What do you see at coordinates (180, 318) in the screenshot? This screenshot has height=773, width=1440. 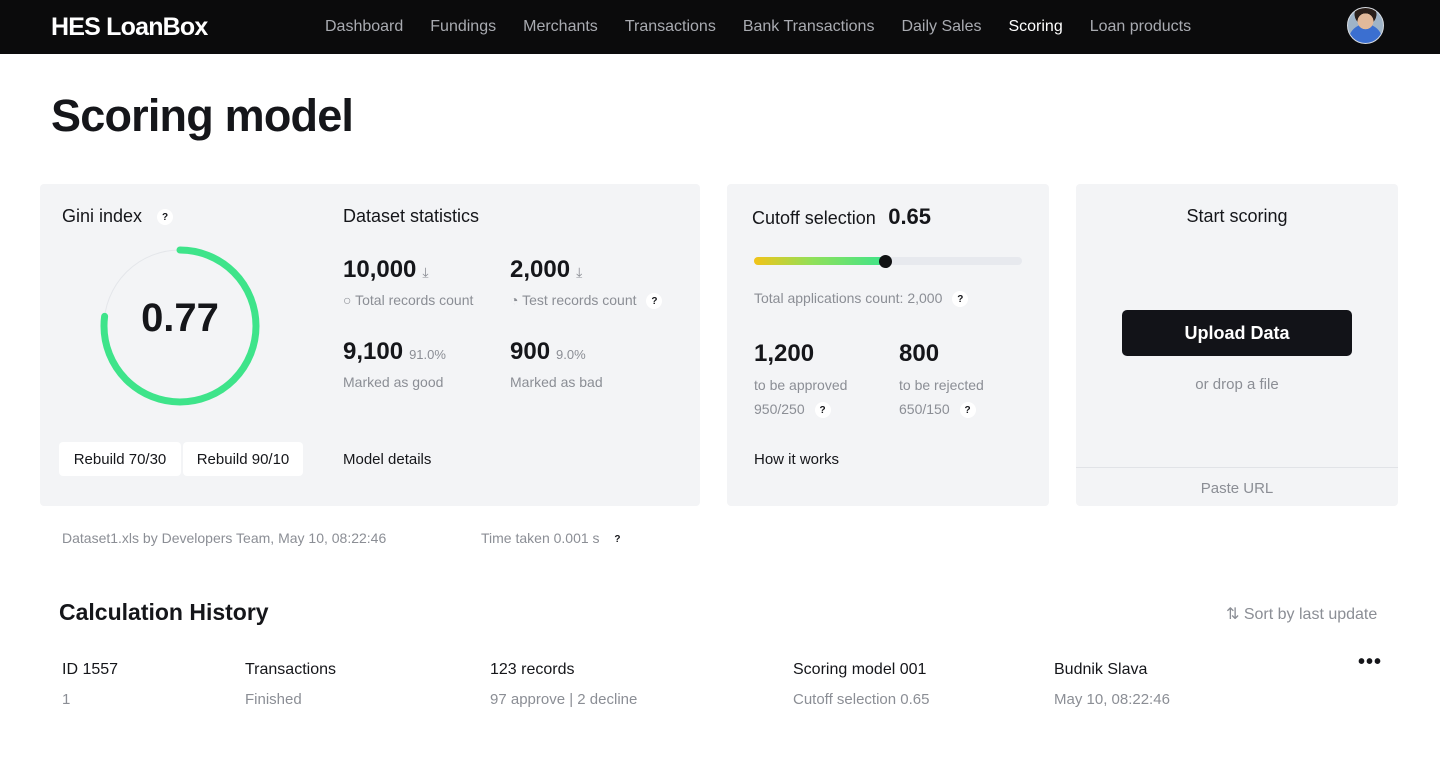 I see `gini-value: 0.77` at bounding box center [180, 318].